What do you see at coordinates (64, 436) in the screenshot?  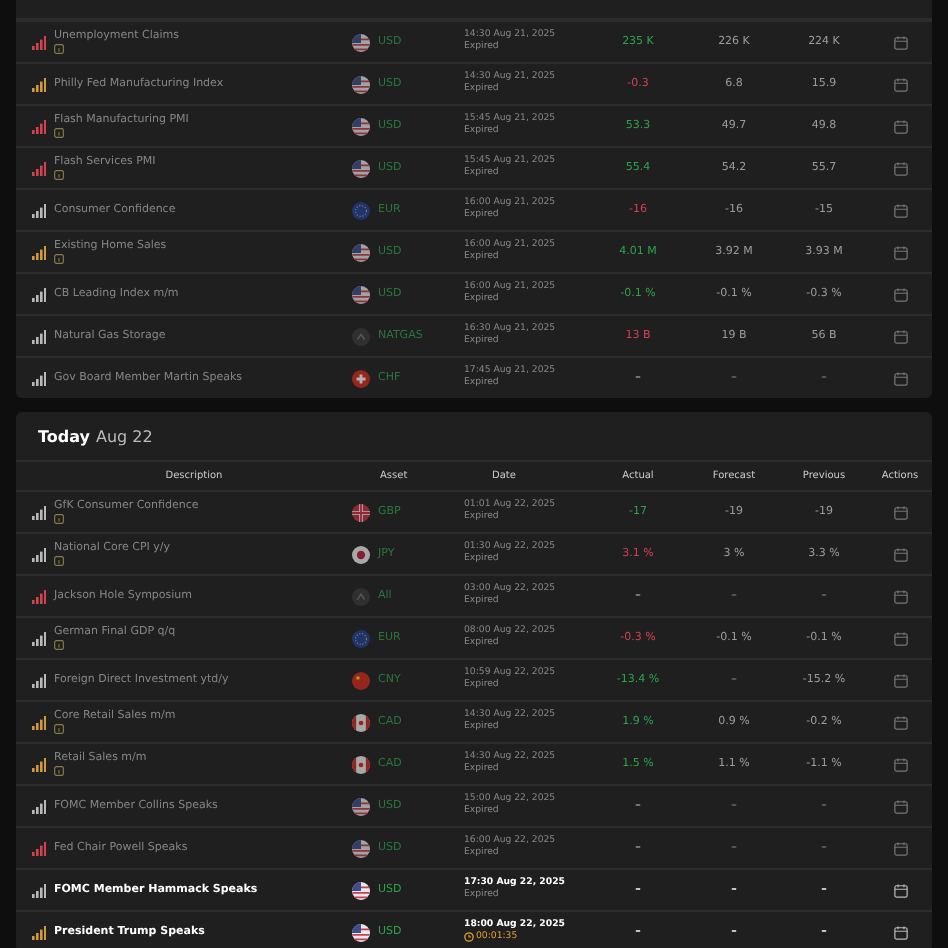 I see `day-label: Today` at bounding box center [64, 436].